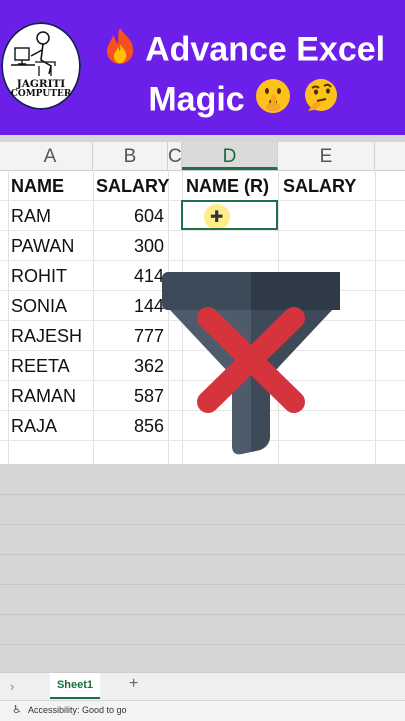 The width and height of the screenshot is (405, 721). What do you see at coordinates (39, 276) in the screenshot?
I see `table-row-name: ROHIT` at bounding box center [39, 276].